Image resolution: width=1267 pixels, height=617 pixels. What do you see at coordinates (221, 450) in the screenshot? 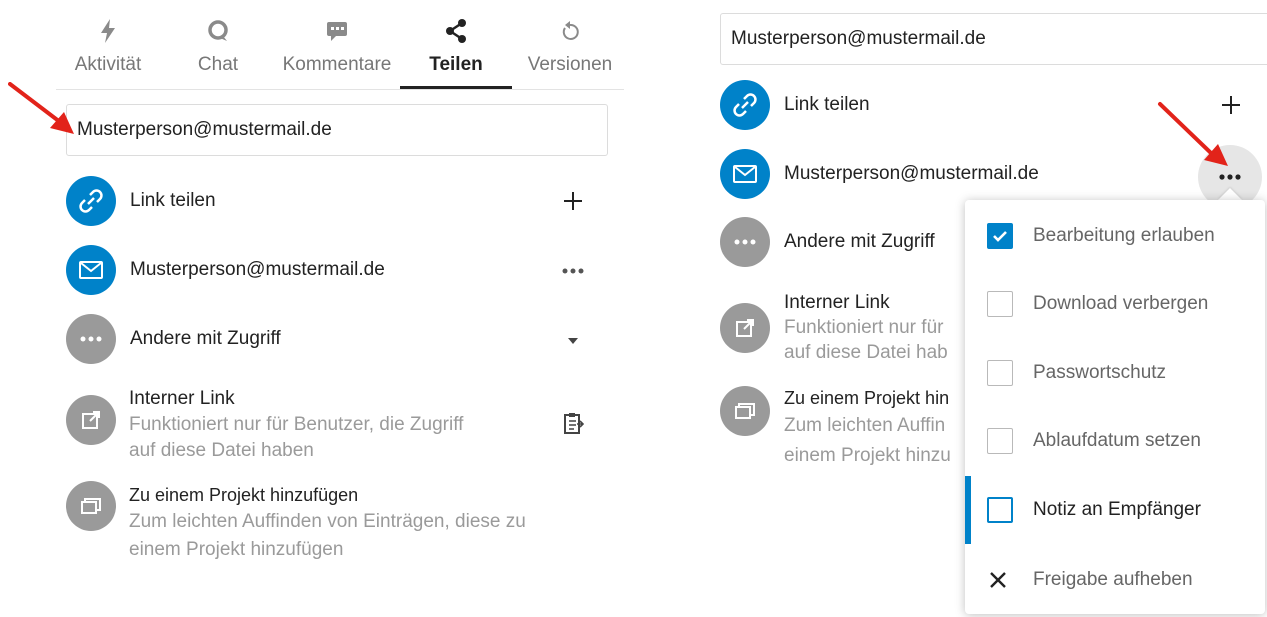
I see `internal-link-description: auf diese Datei haben` at bounding box center [221, 450].